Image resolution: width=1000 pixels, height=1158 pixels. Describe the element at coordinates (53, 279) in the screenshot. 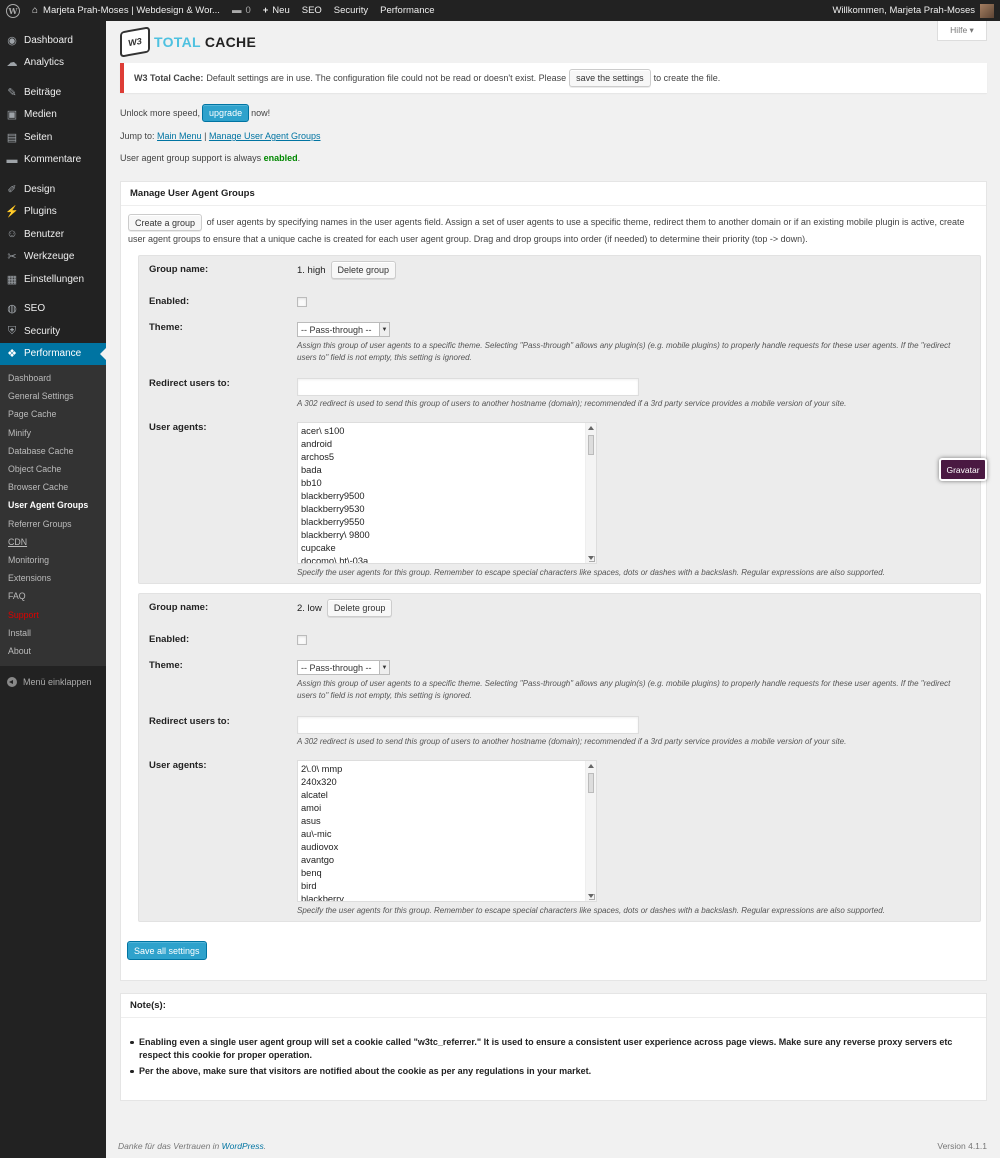

I see `sidebar-item-einstellungen: ▦ Einstellungen` at that location.